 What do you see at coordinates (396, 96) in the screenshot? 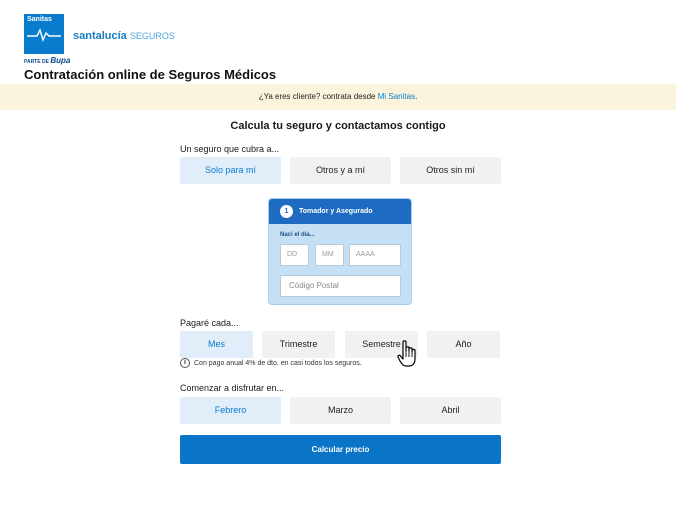
I see `mi-sanitas-link: Mi Sanitas` at bounding box center [396, 96].